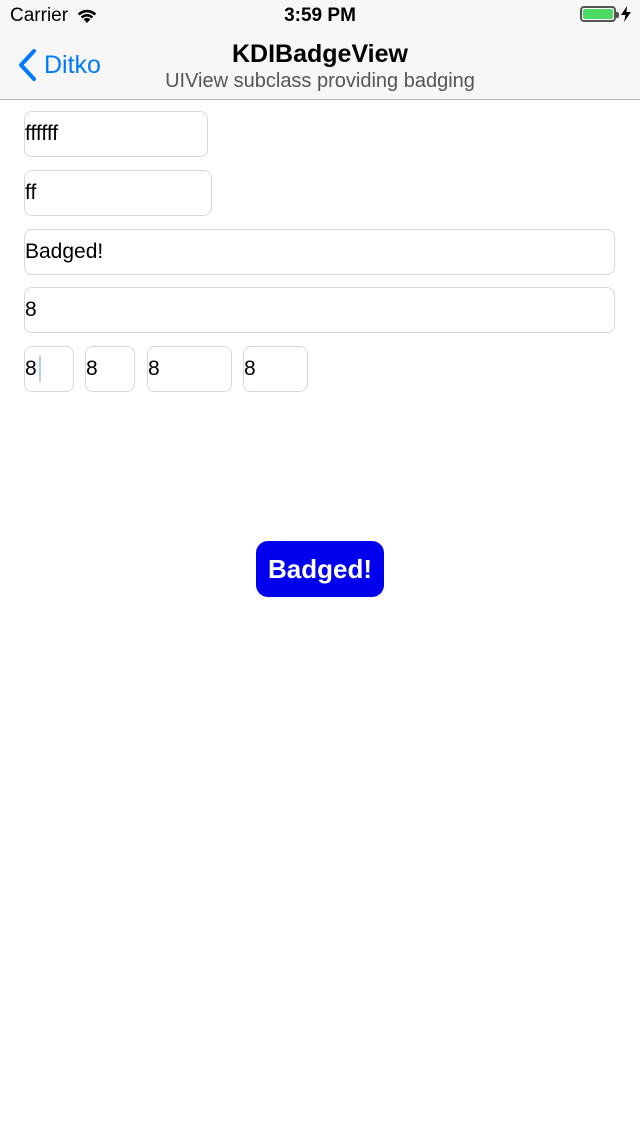  Describe the element at coordinates (320, 54) in the screenshot. I see `page-title: KDIBadgeView` at that location.